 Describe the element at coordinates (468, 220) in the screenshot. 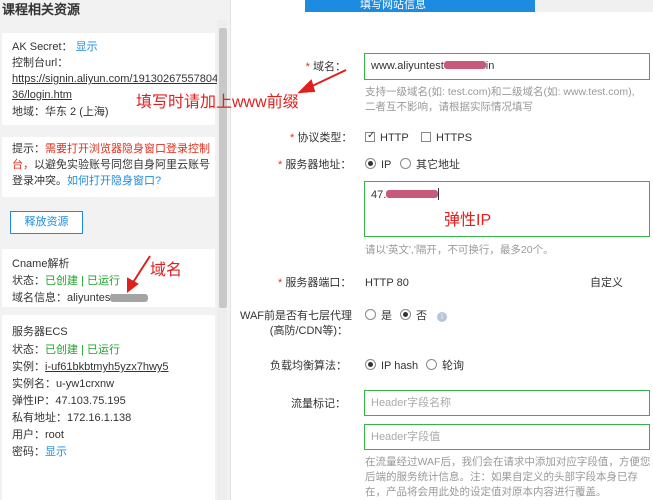

I see `annotation-eip: 弹性IP` at that location.